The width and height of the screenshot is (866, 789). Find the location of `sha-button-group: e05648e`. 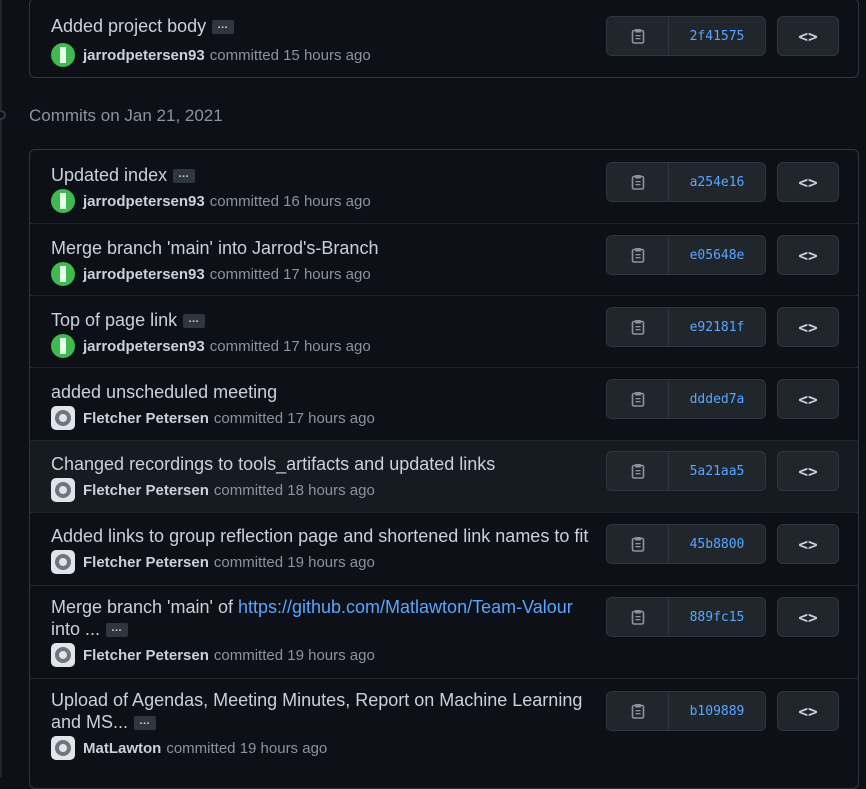

sha-button-group: e05648e is located at coordinates (686, 255).